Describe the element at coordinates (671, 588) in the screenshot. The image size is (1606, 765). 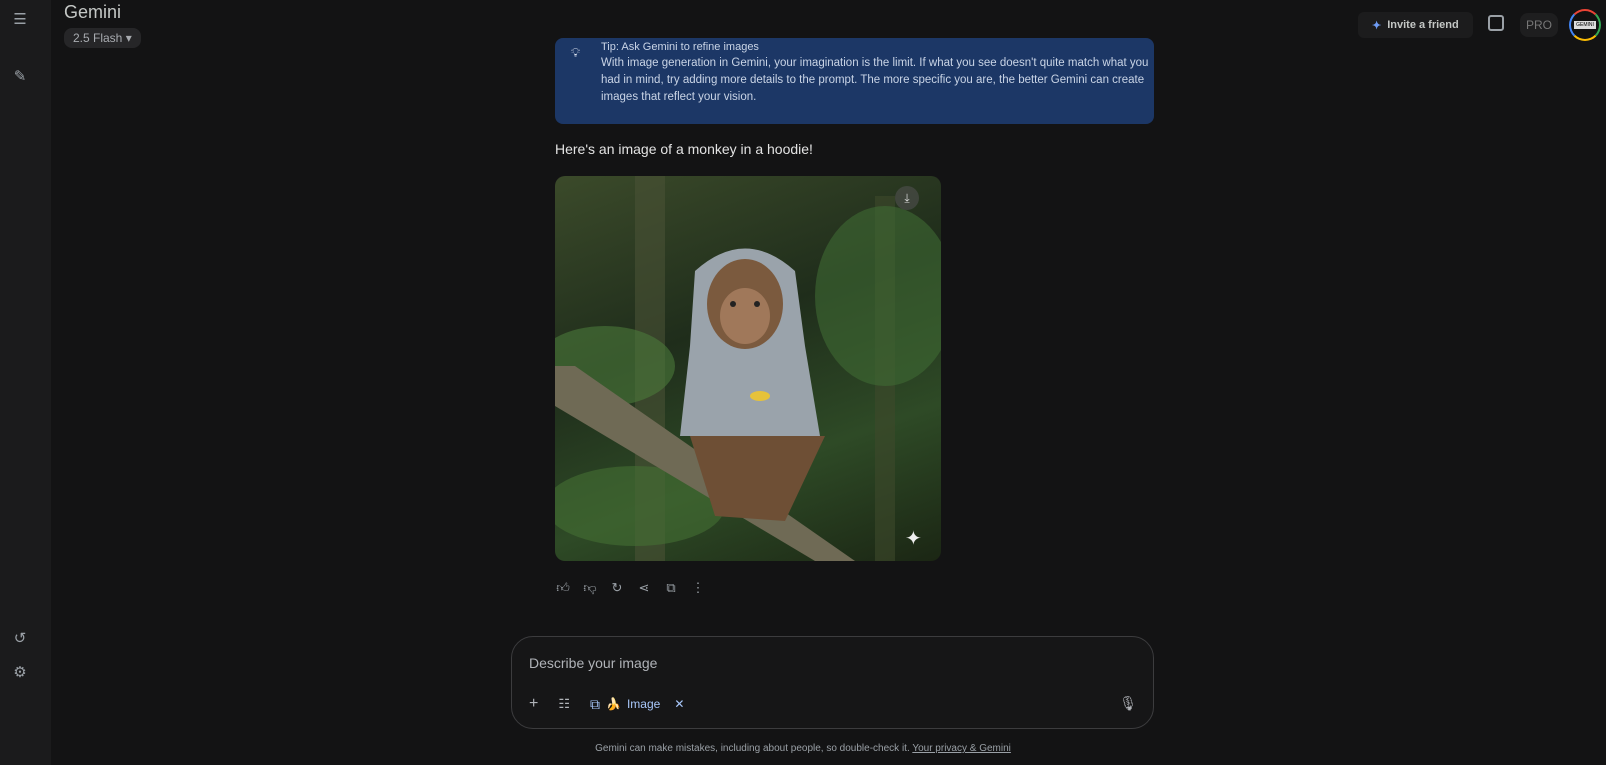
I see `copy-icon: ⧉` at that location.